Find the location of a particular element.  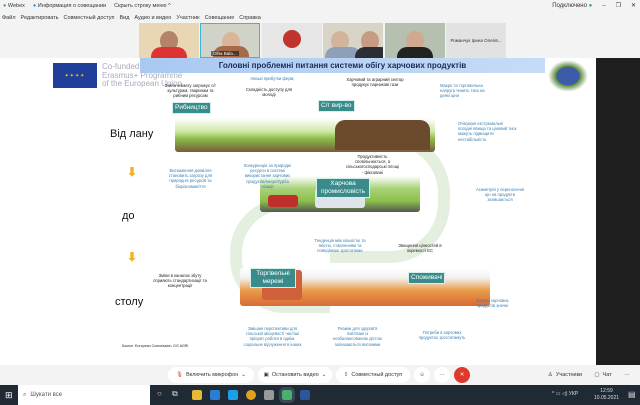

share-button: ⇪ Совместный доступ is located at coordinates (373, 375).